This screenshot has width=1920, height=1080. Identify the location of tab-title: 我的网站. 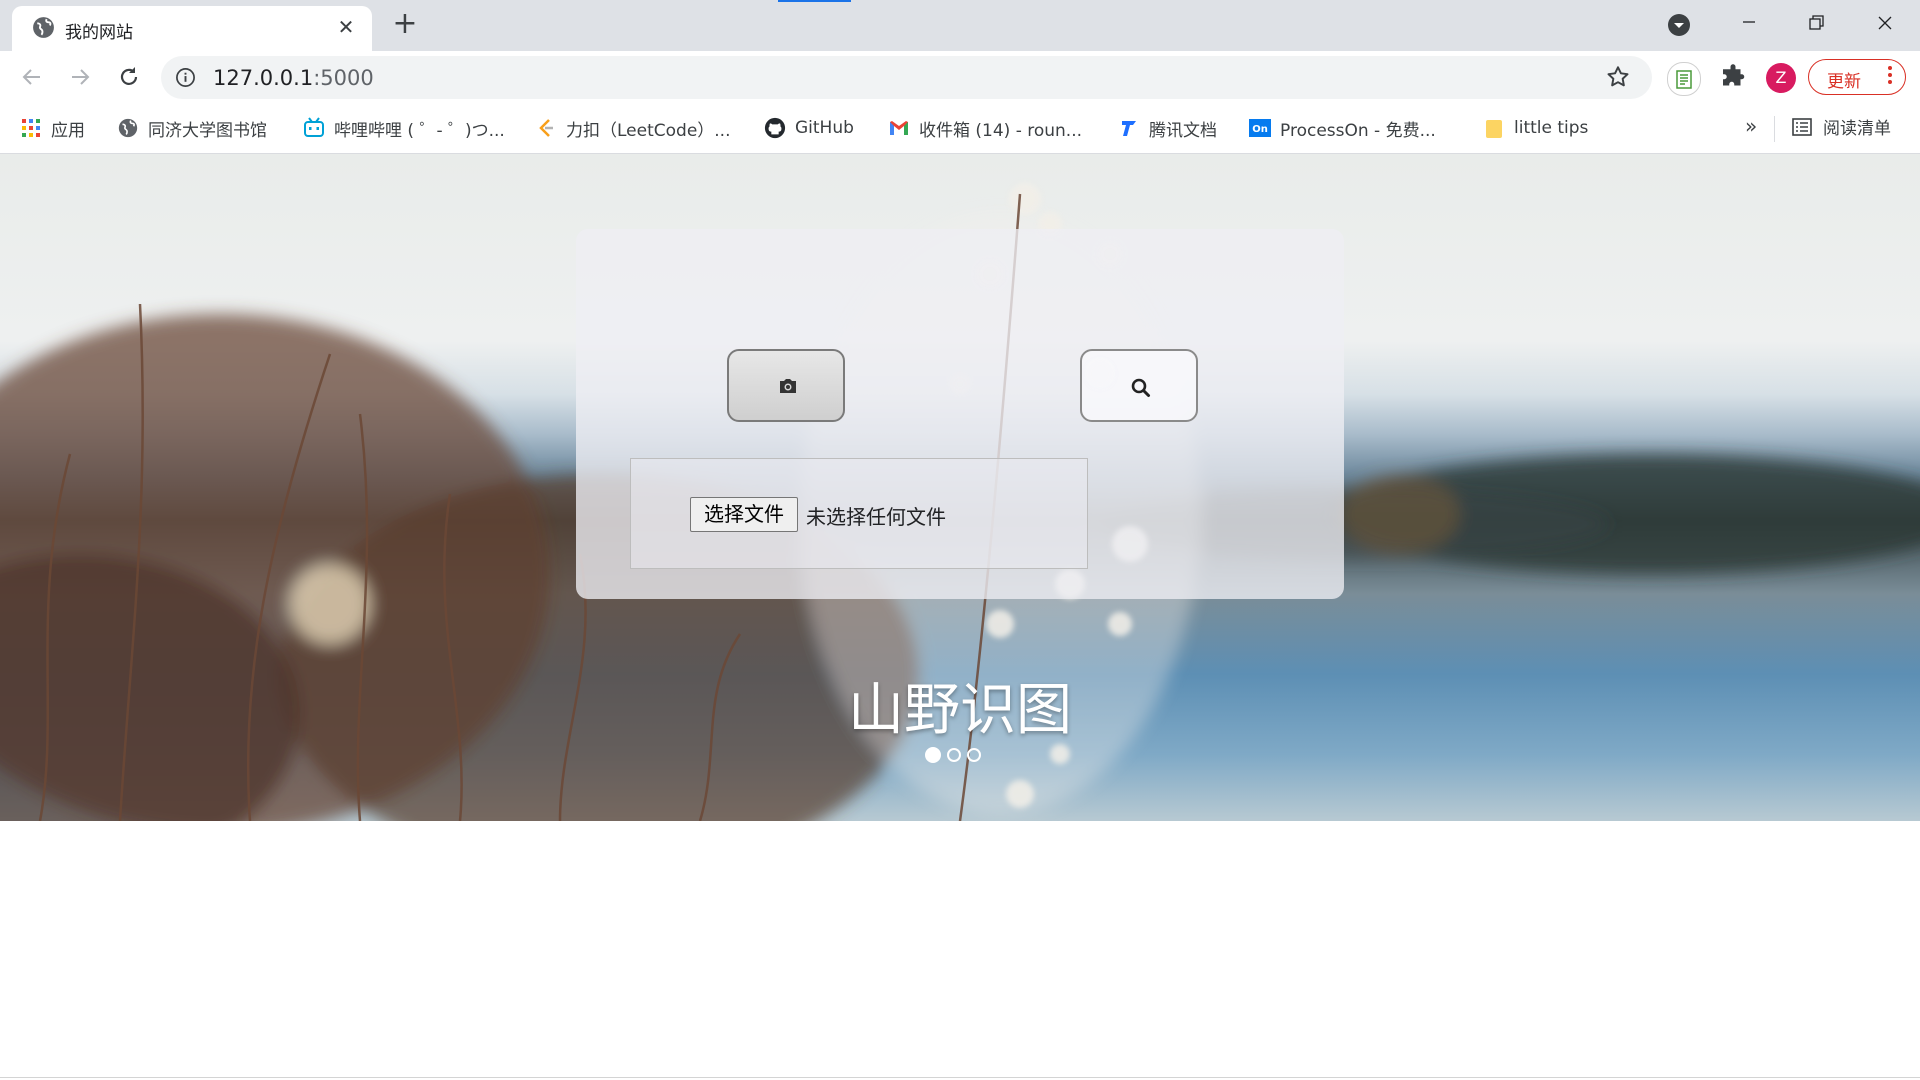
(99, 33).